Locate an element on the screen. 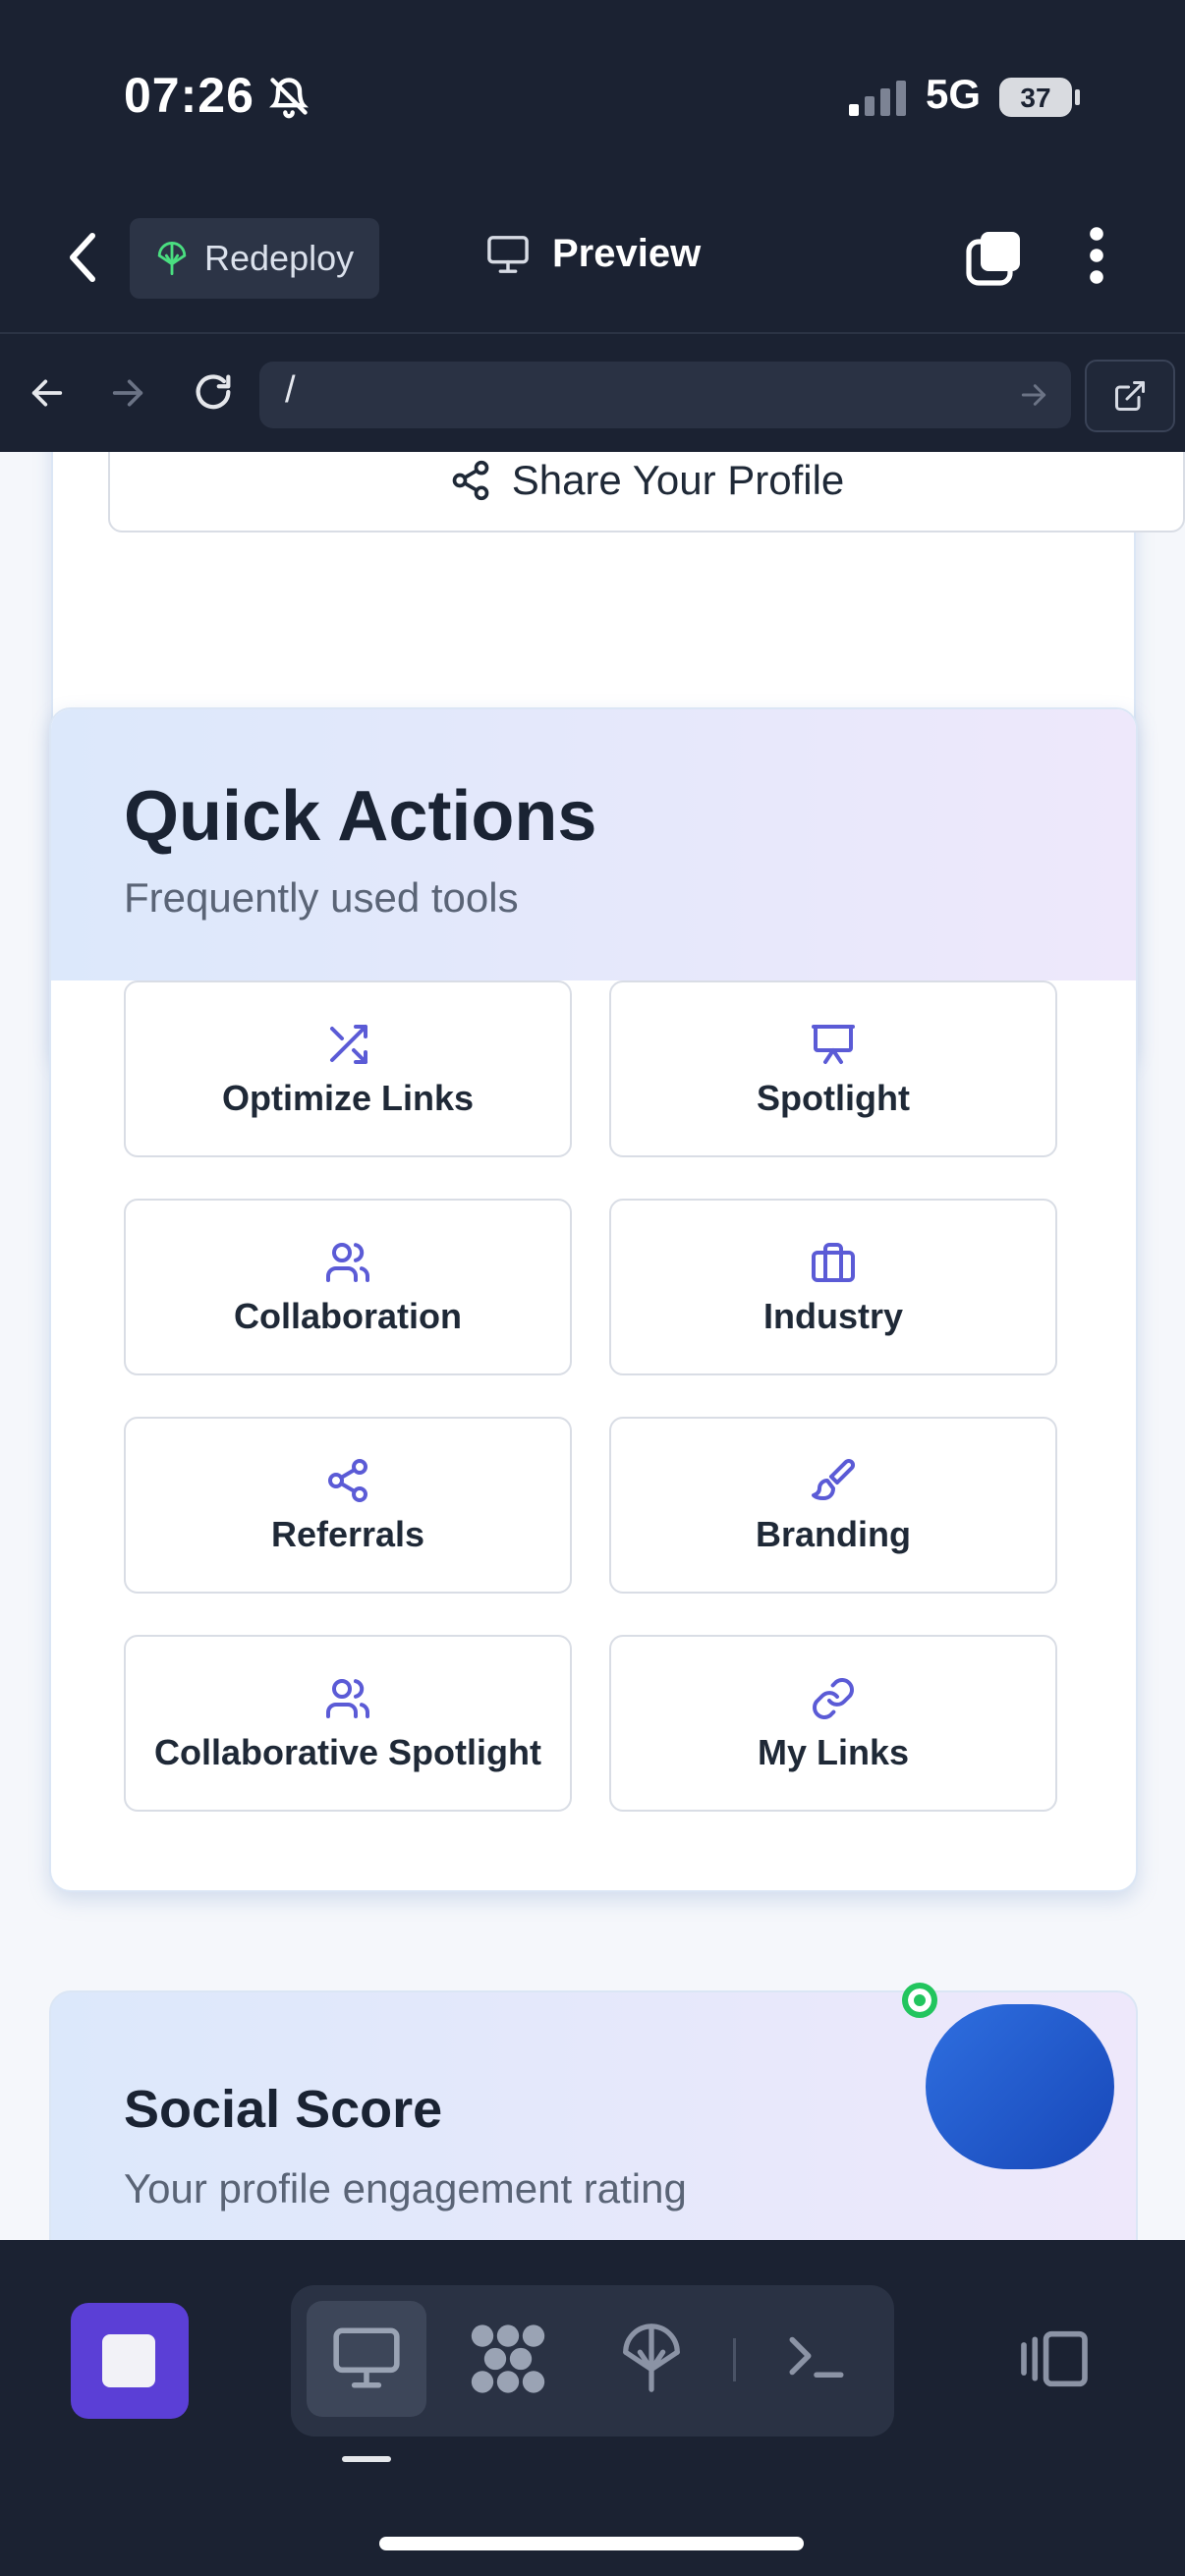 This screenshot has height=2576, width=1185. quick-action-industry: Industry is located at coordinates (833, 1287).